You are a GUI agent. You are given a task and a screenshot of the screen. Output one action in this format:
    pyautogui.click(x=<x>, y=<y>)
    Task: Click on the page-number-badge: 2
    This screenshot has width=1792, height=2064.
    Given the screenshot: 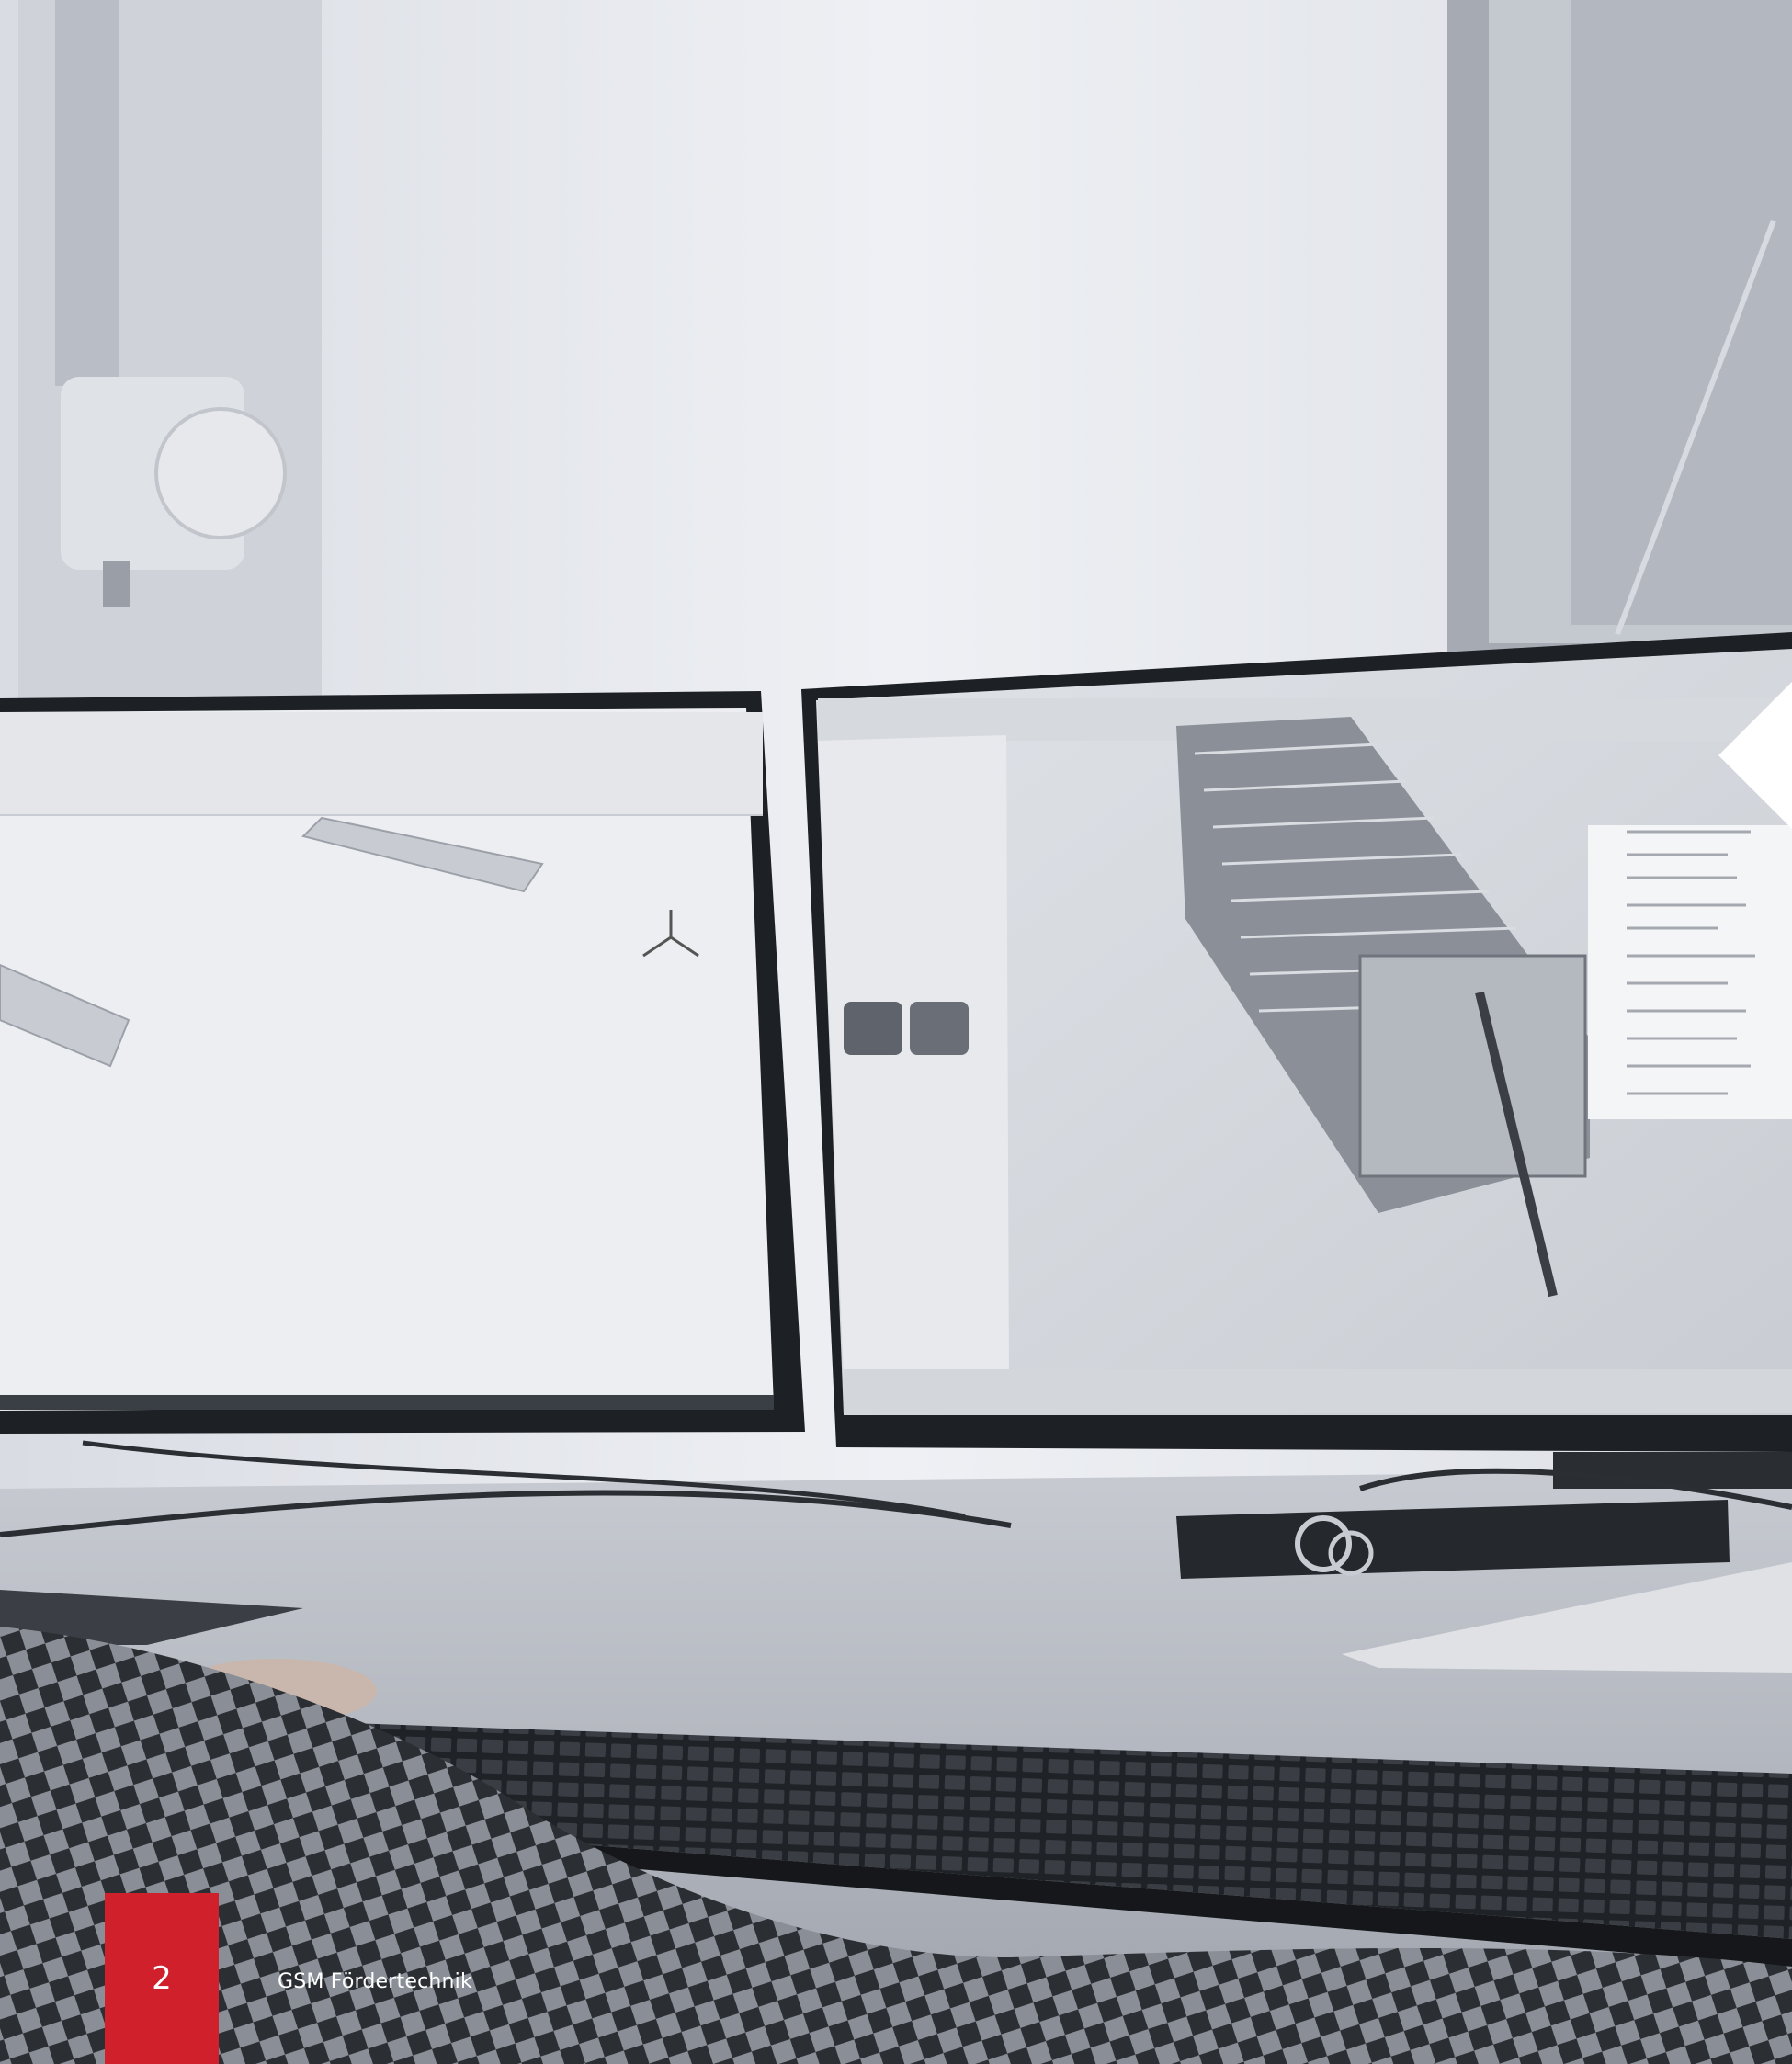 What is the action you would take?
    pyautogui.click(x=162, y=1978)
    